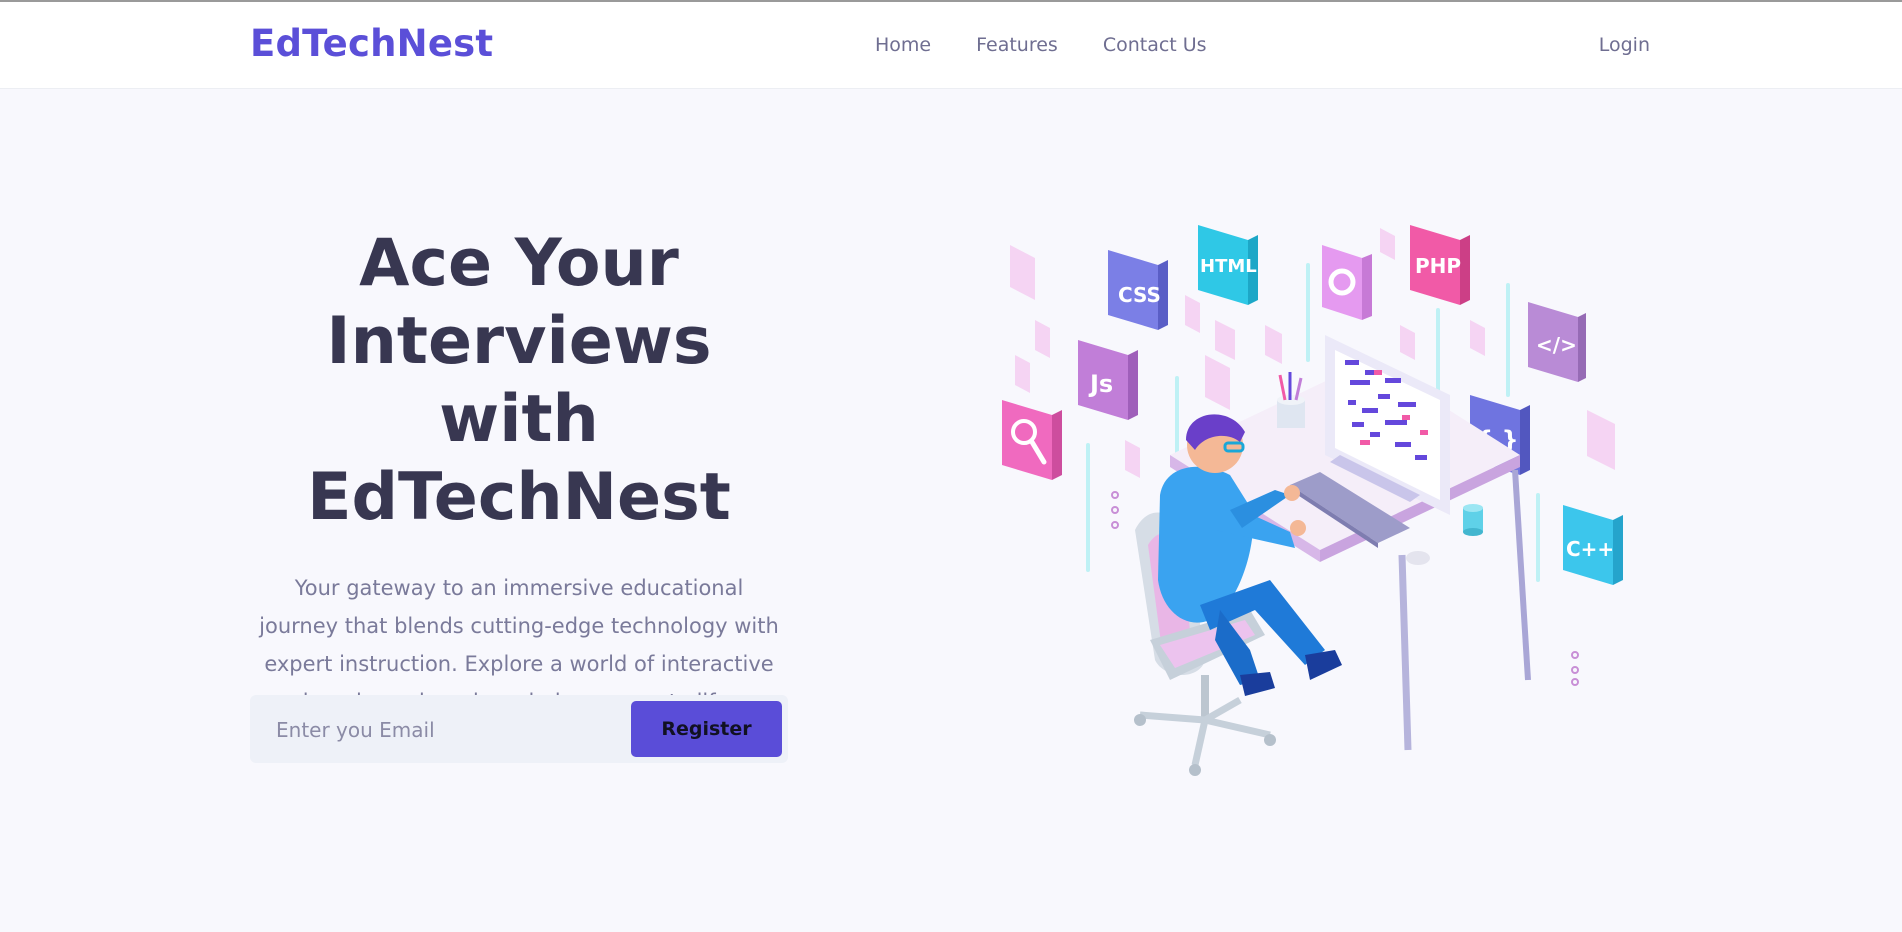 The height and width of the screenshot is (932, 1902). I want to click on gear-tile, so click(1347, 282).